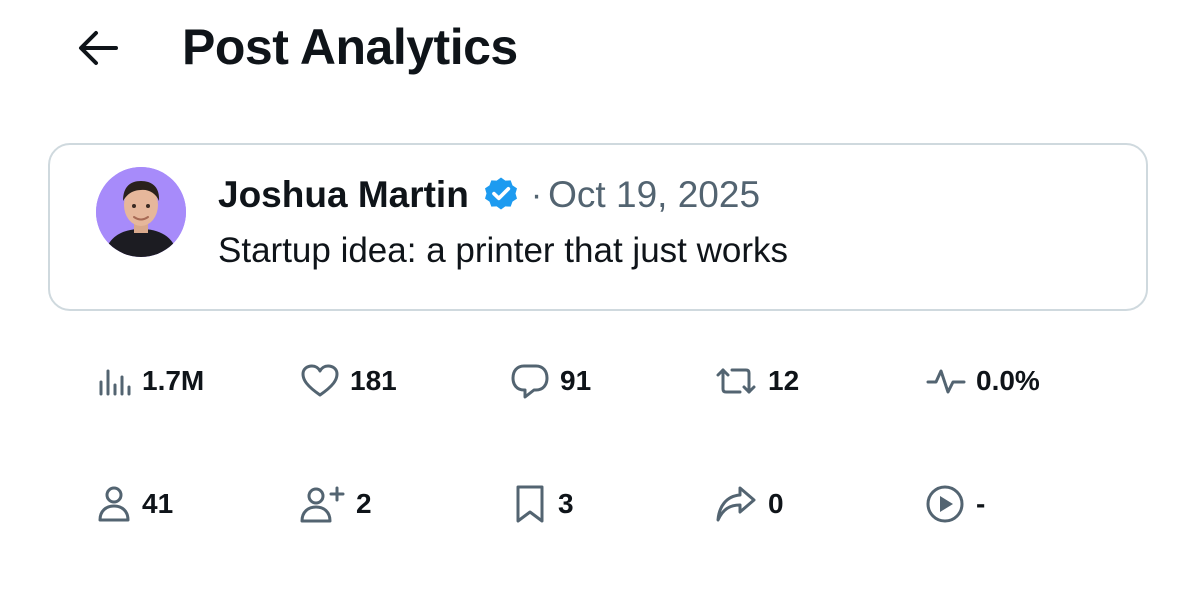 This screenshot has height=597, width=1200. Describe the element at coordinates (323, 504) in the screenshot. I see `follow-icon` at that location.